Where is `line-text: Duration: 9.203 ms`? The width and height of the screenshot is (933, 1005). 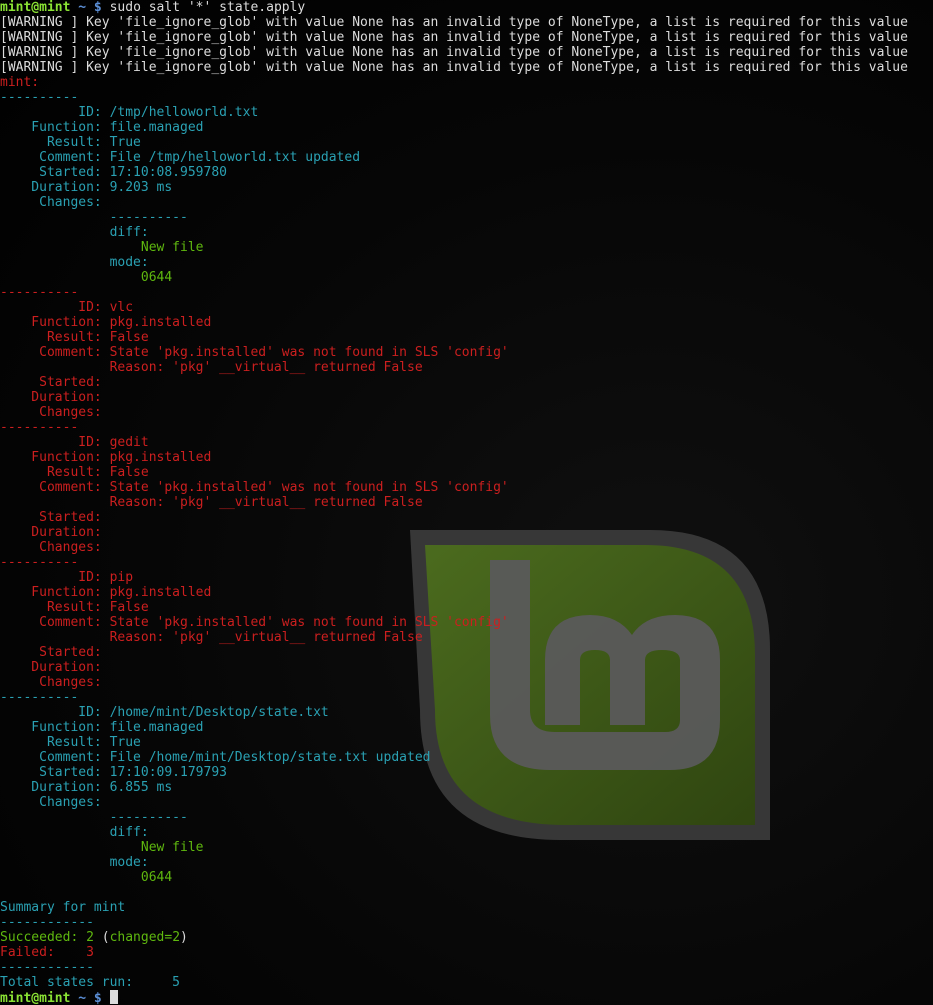
line-text: Duration: 9.203 ms is located at coordinates (86, 187).